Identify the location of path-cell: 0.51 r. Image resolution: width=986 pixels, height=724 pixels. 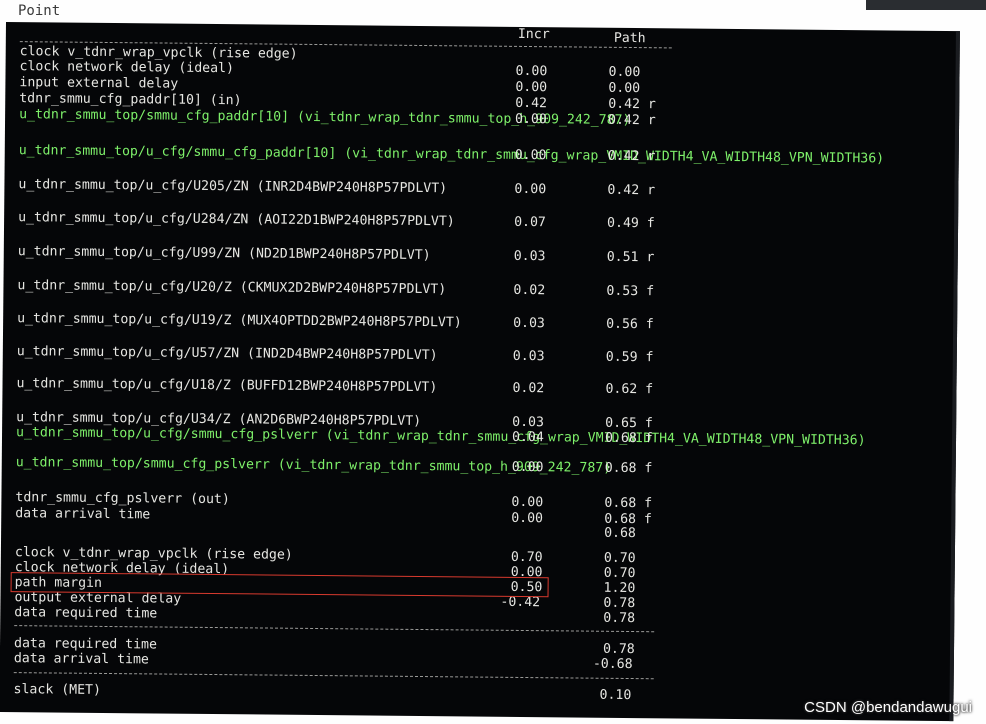
(630, 257).